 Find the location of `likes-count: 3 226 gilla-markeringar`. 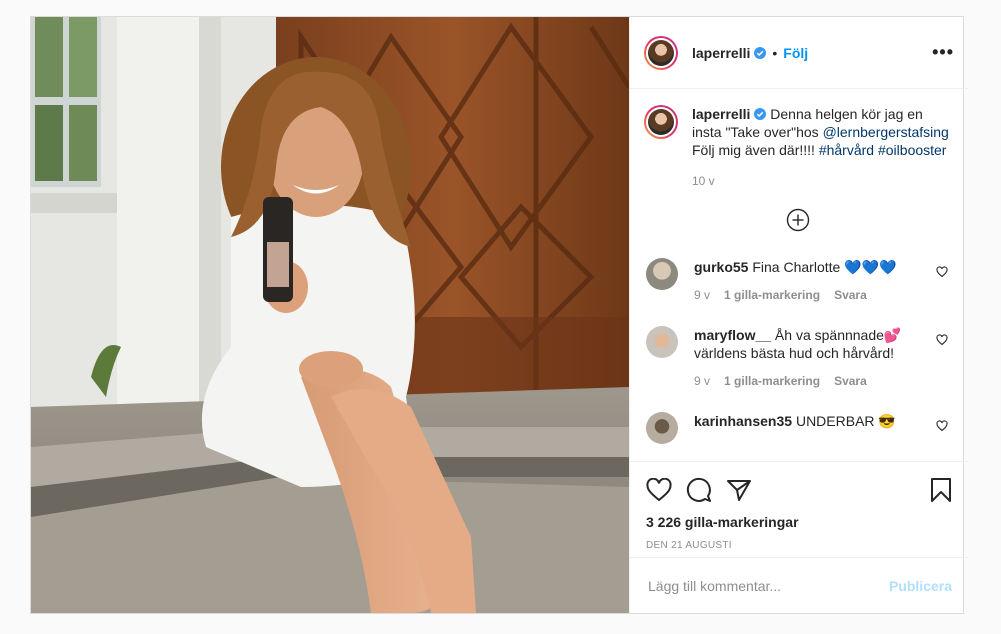

likes-count: 3 226 gilla-markeringar is located at coordinates (799, 522).